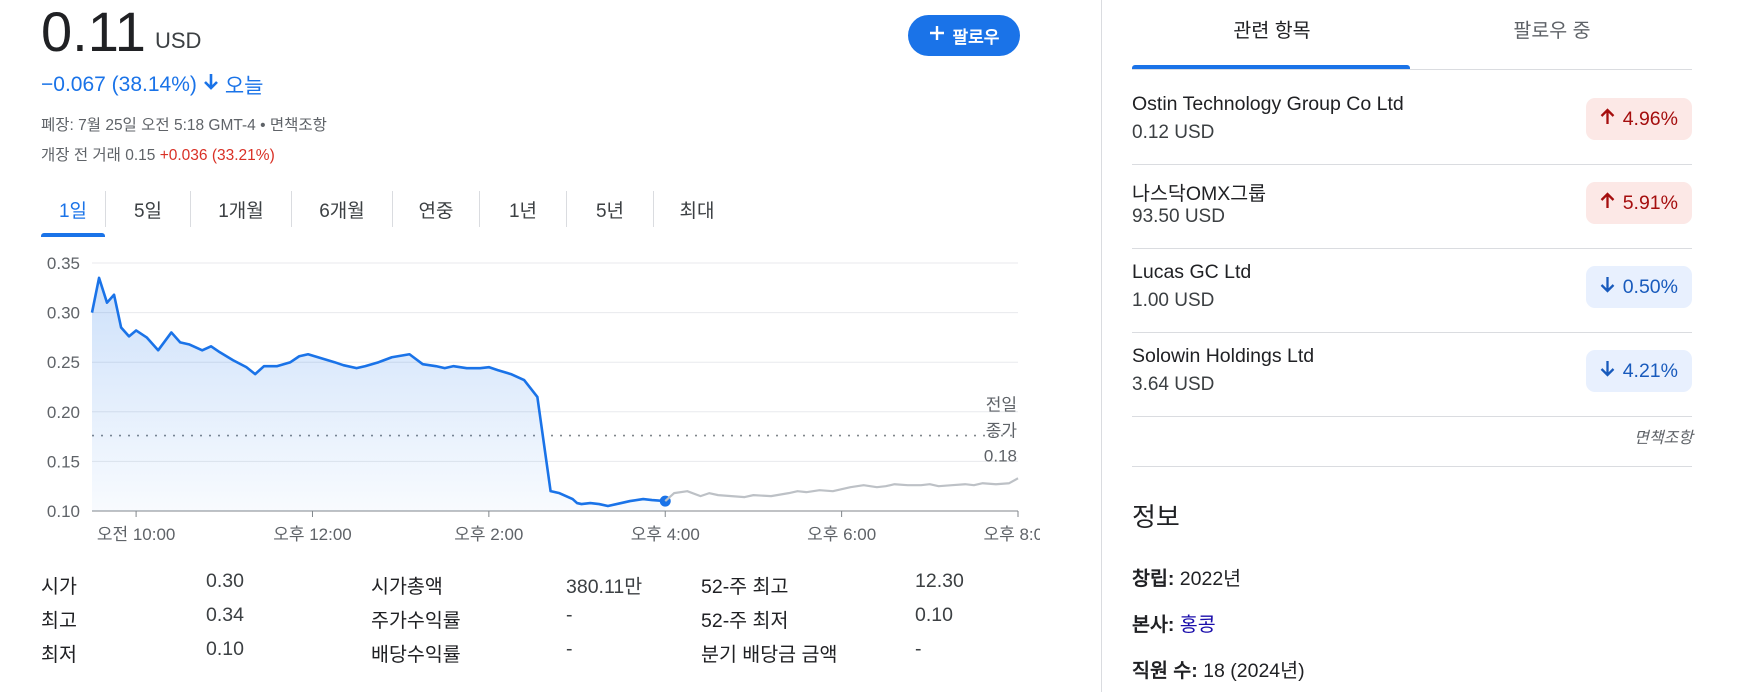 This screenshot has height=692, width=1743. What do you see at coordinates (1011, 534) in the screenshot?
I see `x-tick-label: 오후 8:00` at bounding box center [1011, 534].